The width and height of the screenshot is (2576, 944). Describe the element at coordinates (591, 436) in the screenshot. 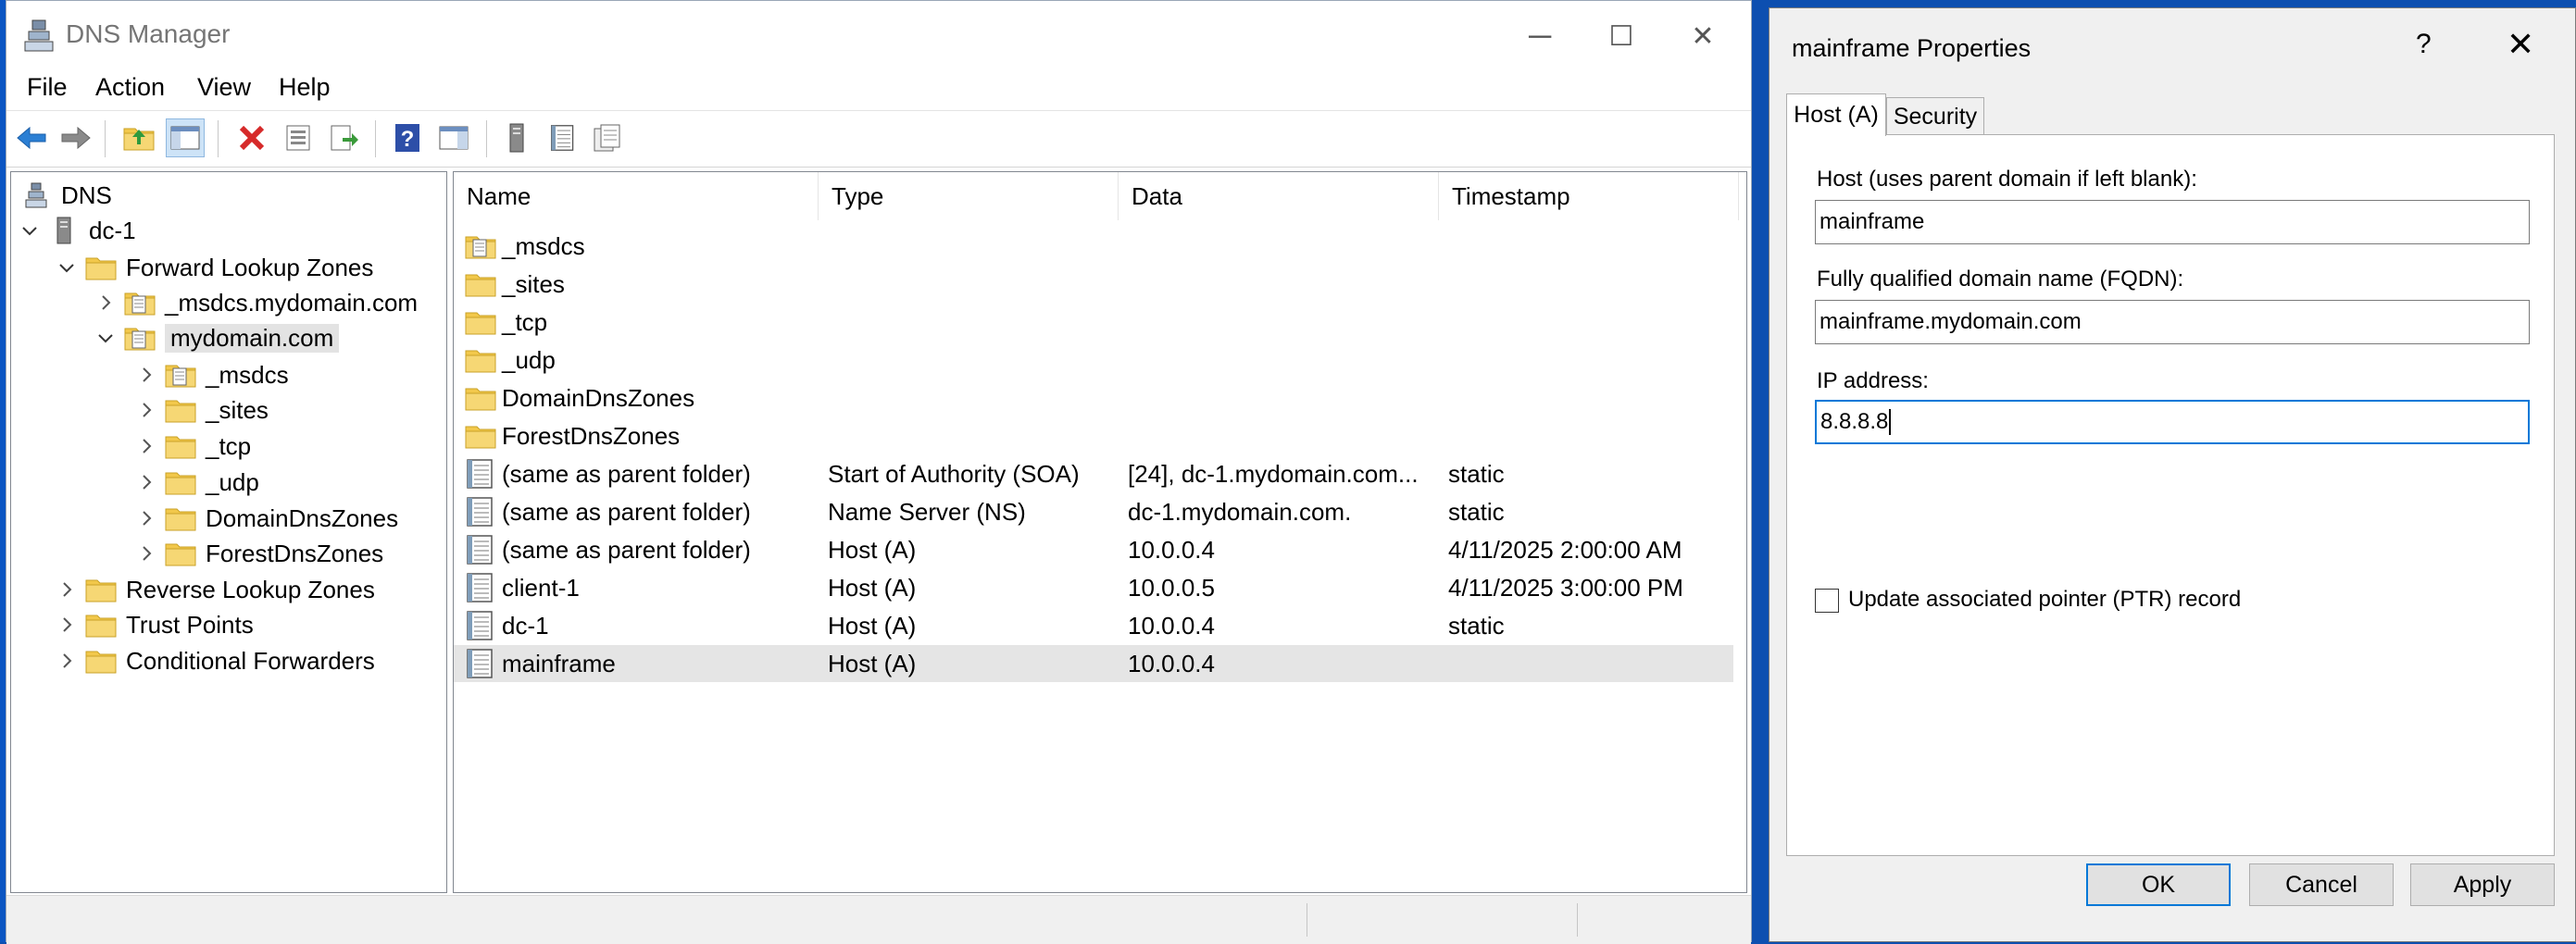

I see `record-name: ForestDnsZones` at that location.